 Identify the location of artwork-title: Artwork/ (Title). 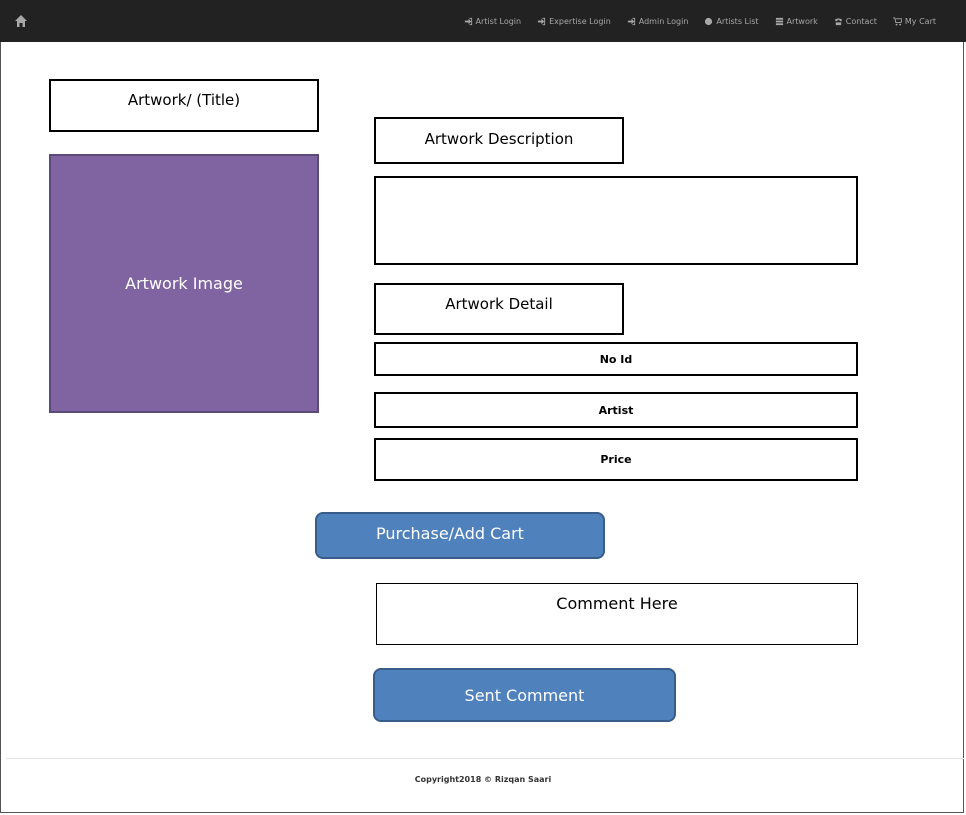
(184, 105).